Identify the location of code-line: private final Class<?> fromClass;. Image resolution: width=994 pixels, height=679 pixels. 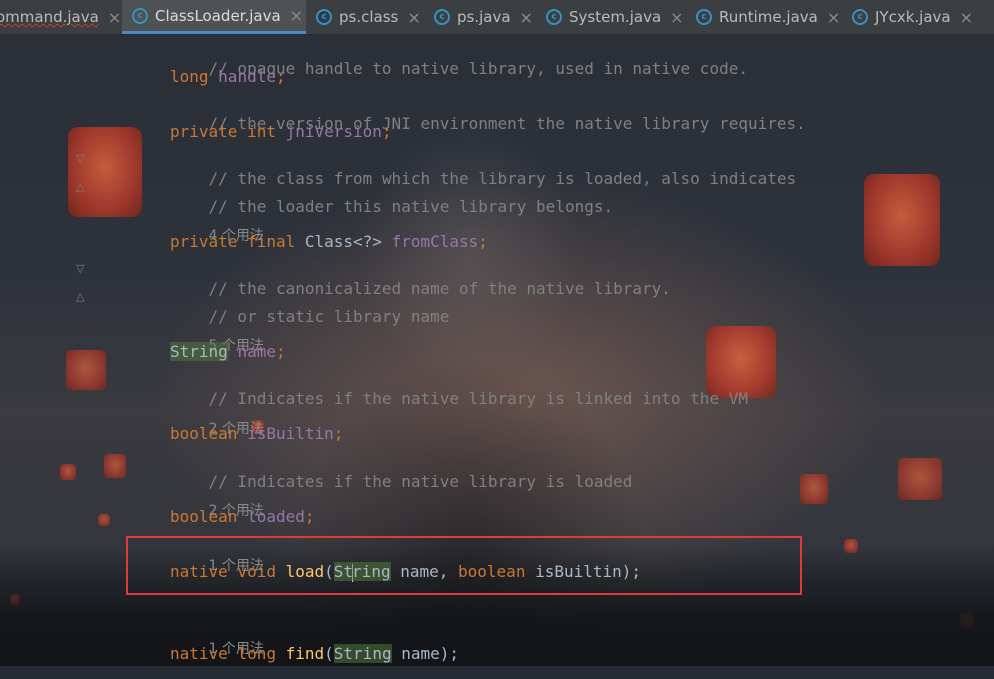
(329, 241).